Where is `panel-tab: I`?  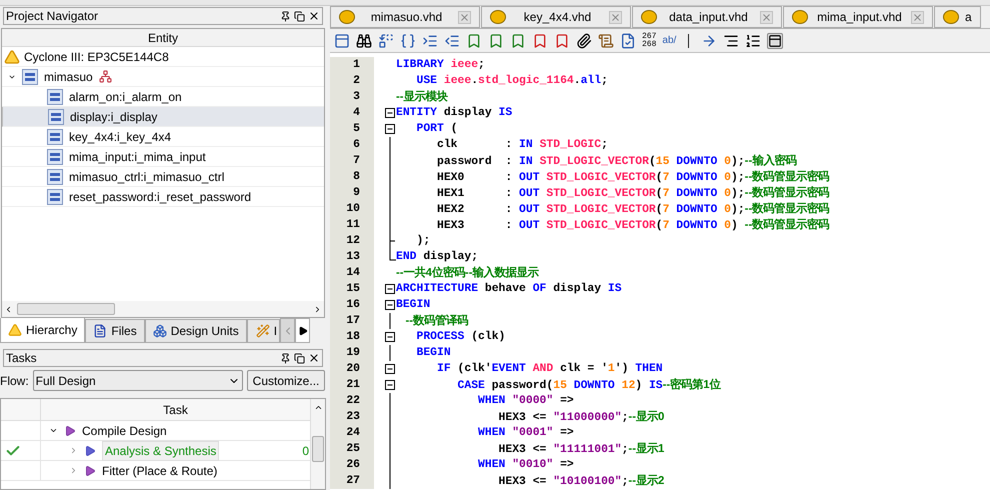
panel-tab: I is located at coordinates (263, 331).